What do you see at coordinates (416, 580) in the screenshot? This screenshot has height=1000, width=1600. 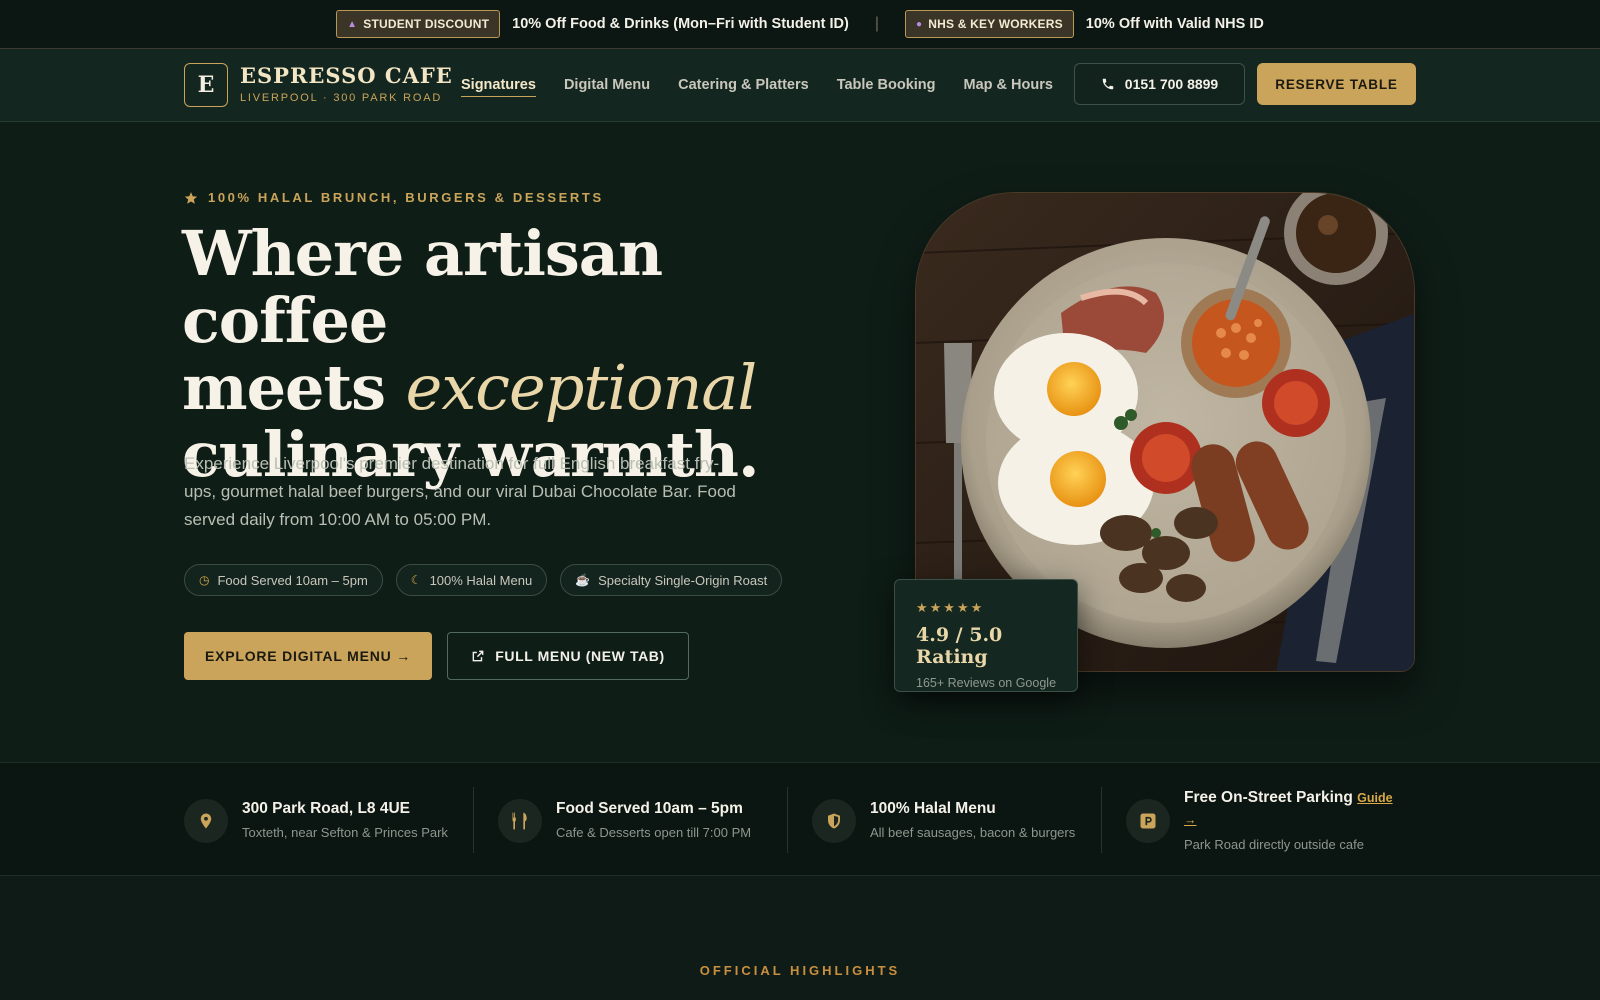 I see `moon-icon: ☾` at bounding box center [416, 580].